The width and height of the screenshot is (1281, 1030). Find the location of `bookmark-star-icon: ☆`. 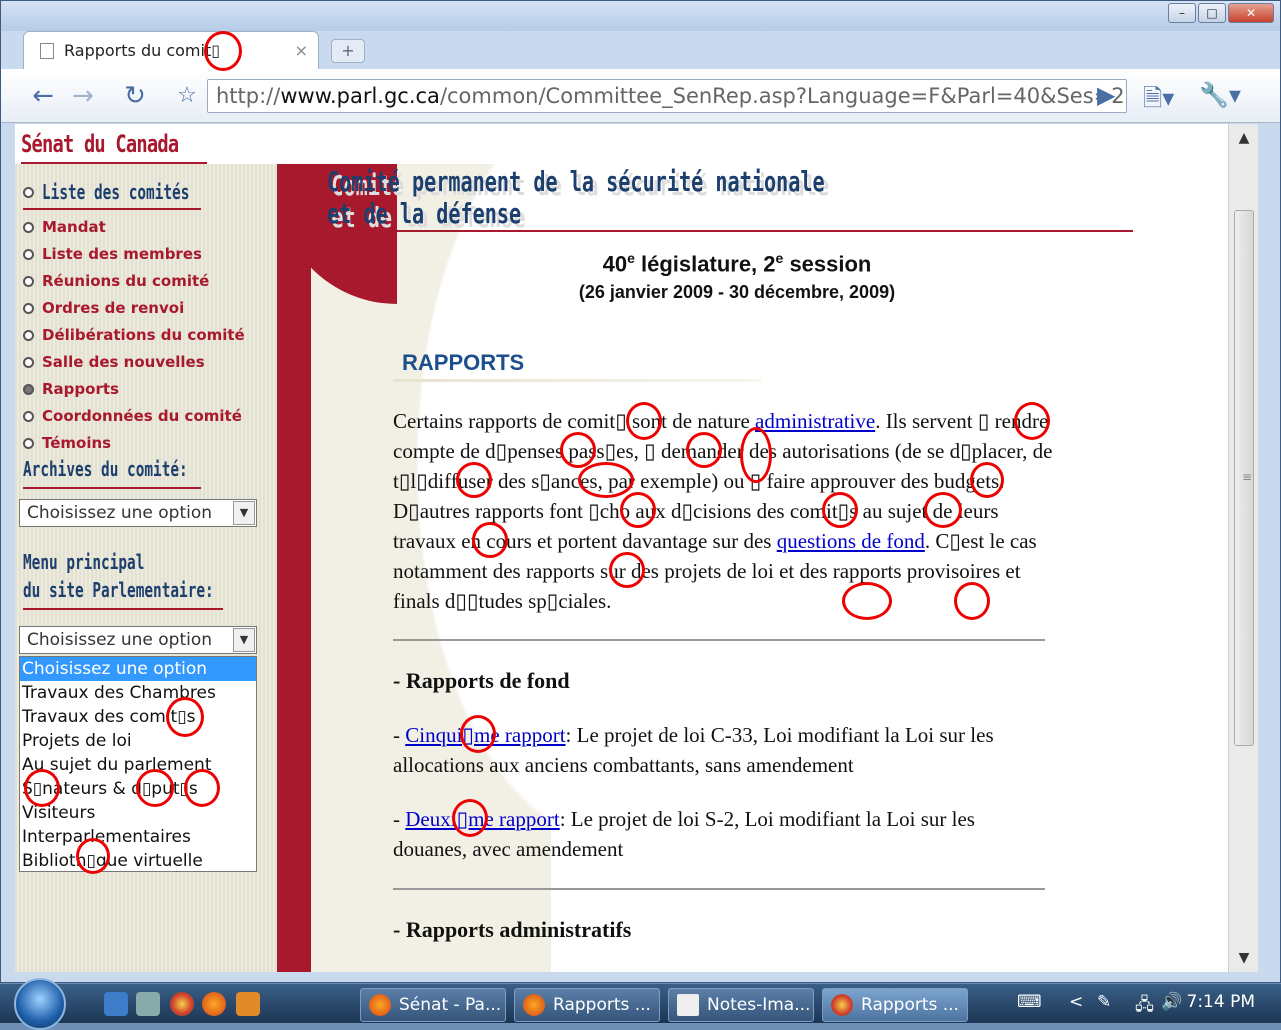

bookmark-star-icon: ☆ is located at coordinates (187, 96).